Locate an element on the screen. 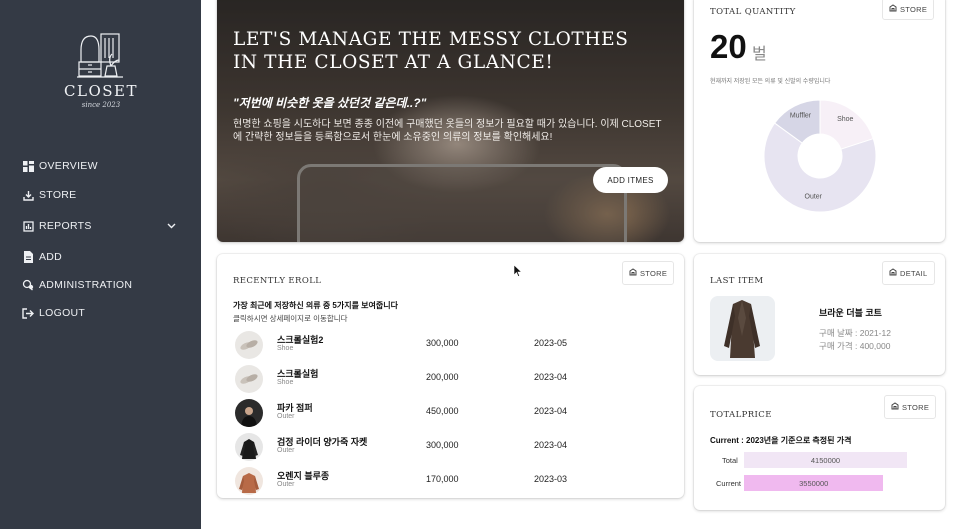 This screenshot has height=529, width=960. list-item: 검정 라이더 양가죽 자켓 Outer 300,000 2023-04 is located at coordinates (455, 446).